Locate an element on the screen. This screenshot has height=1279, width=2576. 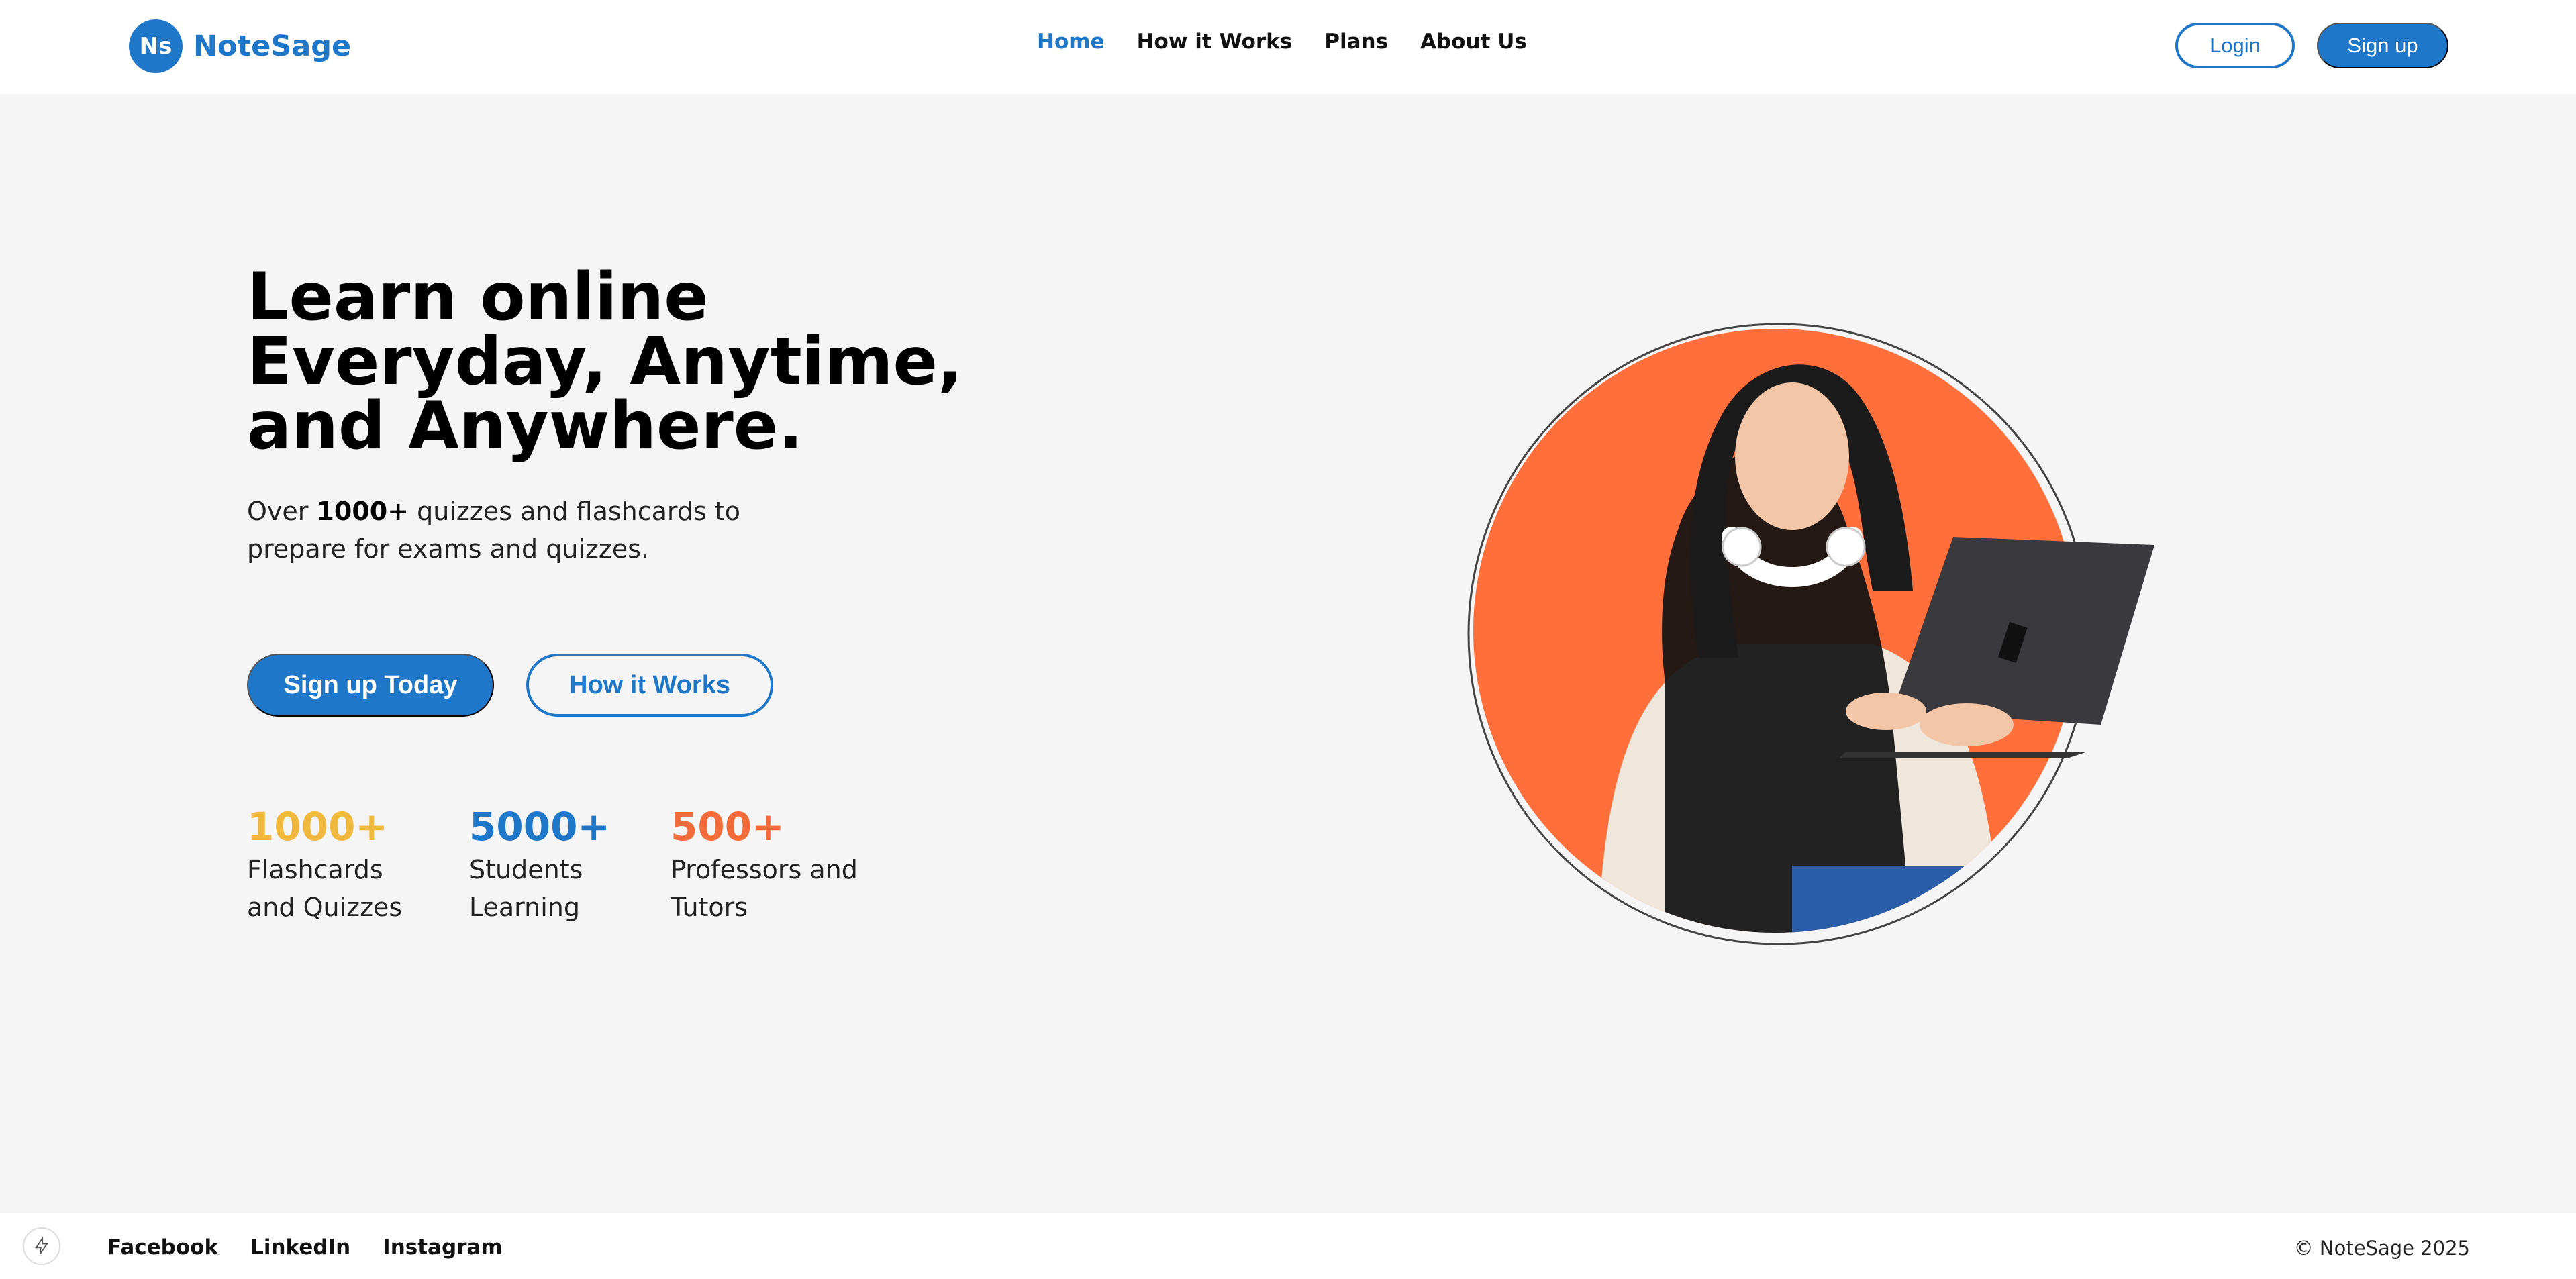
nav-home: Home is located at coordinates (1071, 42).